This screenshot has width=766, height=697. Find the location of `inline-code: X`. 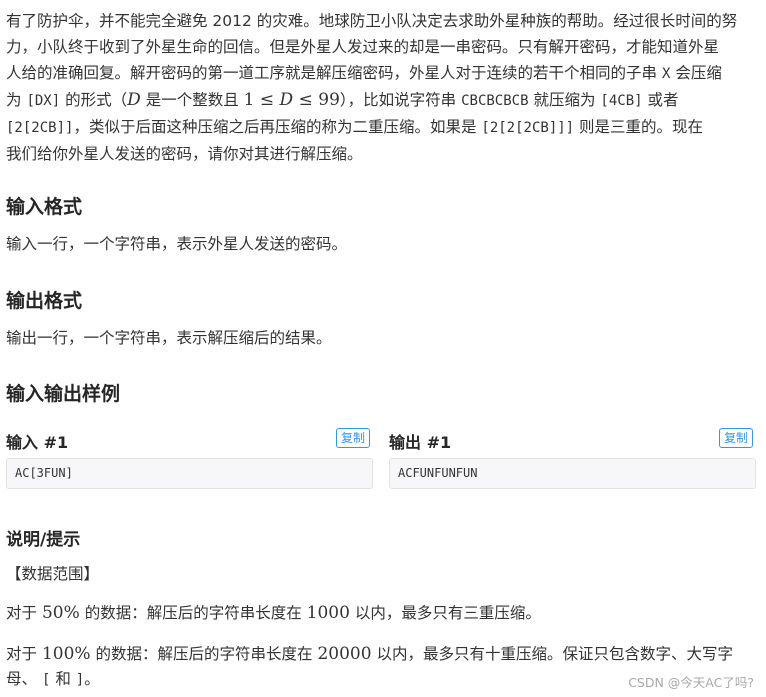

inline-code: X is located at coordinates (666, 74).